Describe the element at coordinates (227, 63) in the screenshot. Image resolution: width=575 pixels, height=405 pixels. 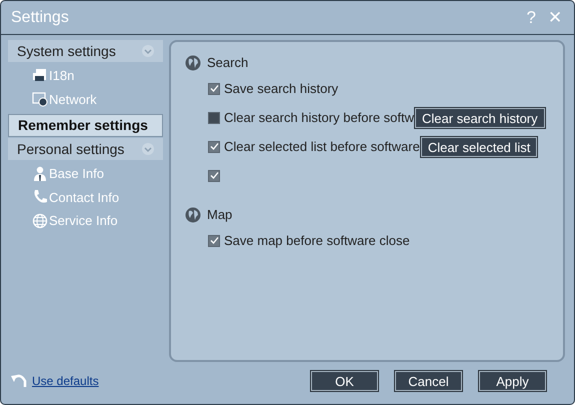
I see `section-title: Search` at that location.